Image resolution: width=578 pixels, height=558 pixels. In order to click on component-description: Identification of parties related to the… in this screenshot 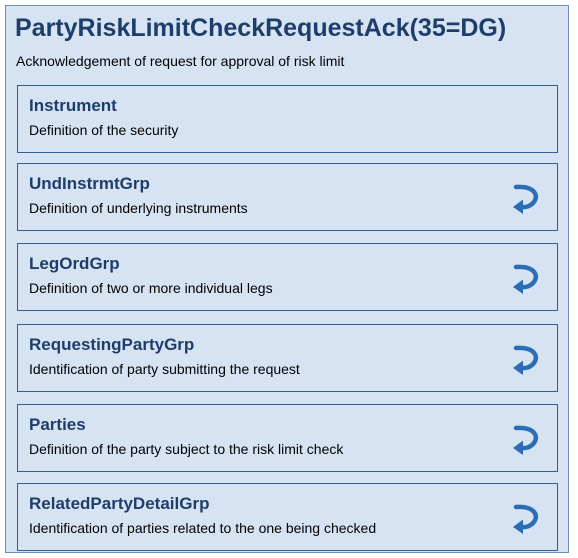, I will do `click(203, 528)`.